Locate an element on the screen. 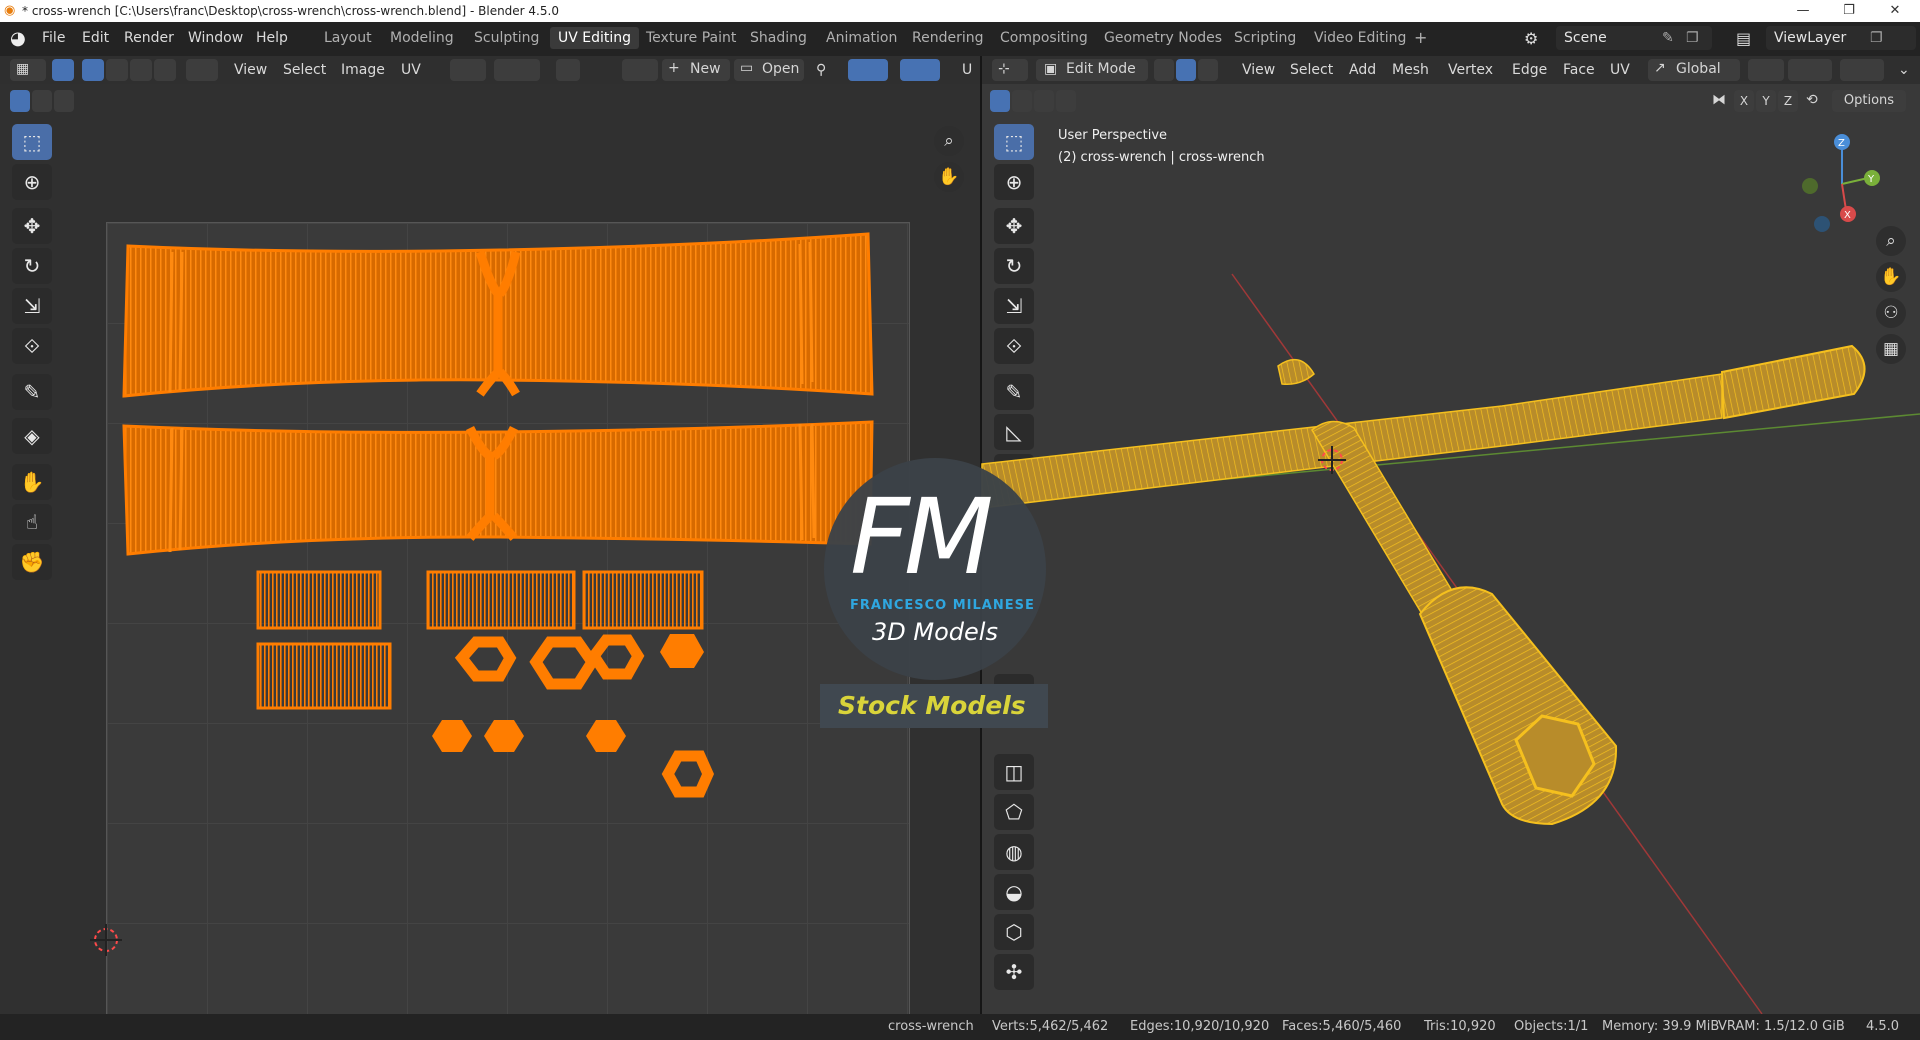 The width and height of the screenshot is (1920, 1040). pin-icon: ✎ is located at coordinates (1668, 38).